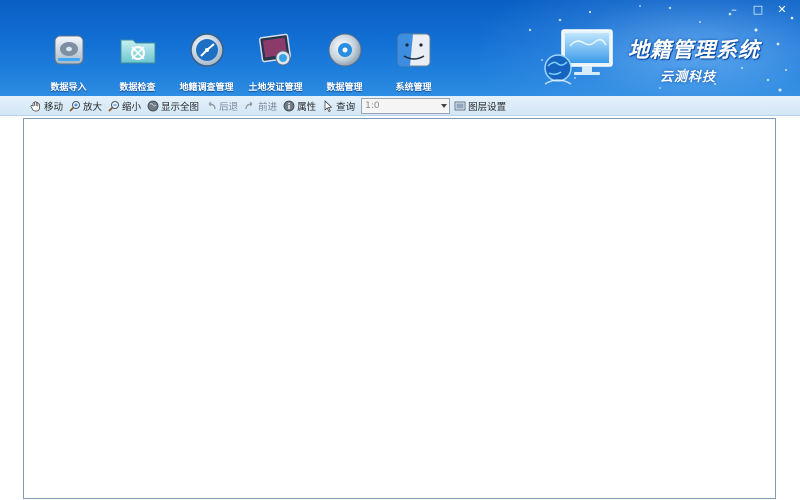 The height and width of the screenshot is (500, 800). I want to click on tool-label: 前进, so click(268, 107).